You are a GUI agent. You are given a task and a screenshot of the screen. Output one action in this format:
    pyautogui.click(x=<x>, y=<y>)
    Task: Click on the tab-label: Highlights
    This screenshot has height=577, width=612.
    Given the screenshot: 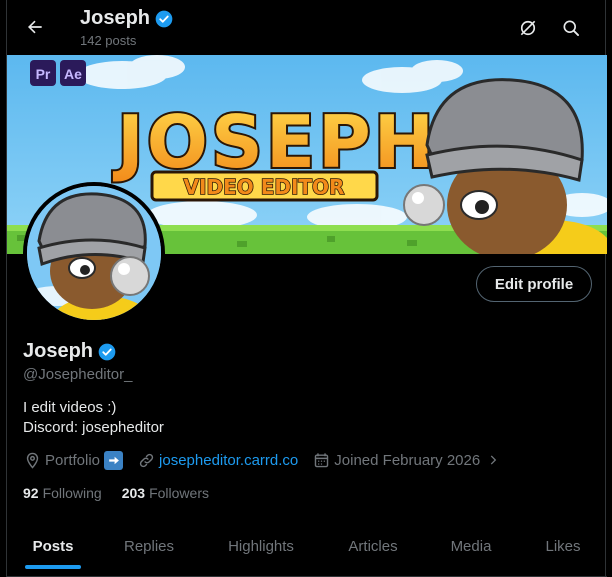 What is the action you would take?
    pyautogui.click(x=261, y=546)
    